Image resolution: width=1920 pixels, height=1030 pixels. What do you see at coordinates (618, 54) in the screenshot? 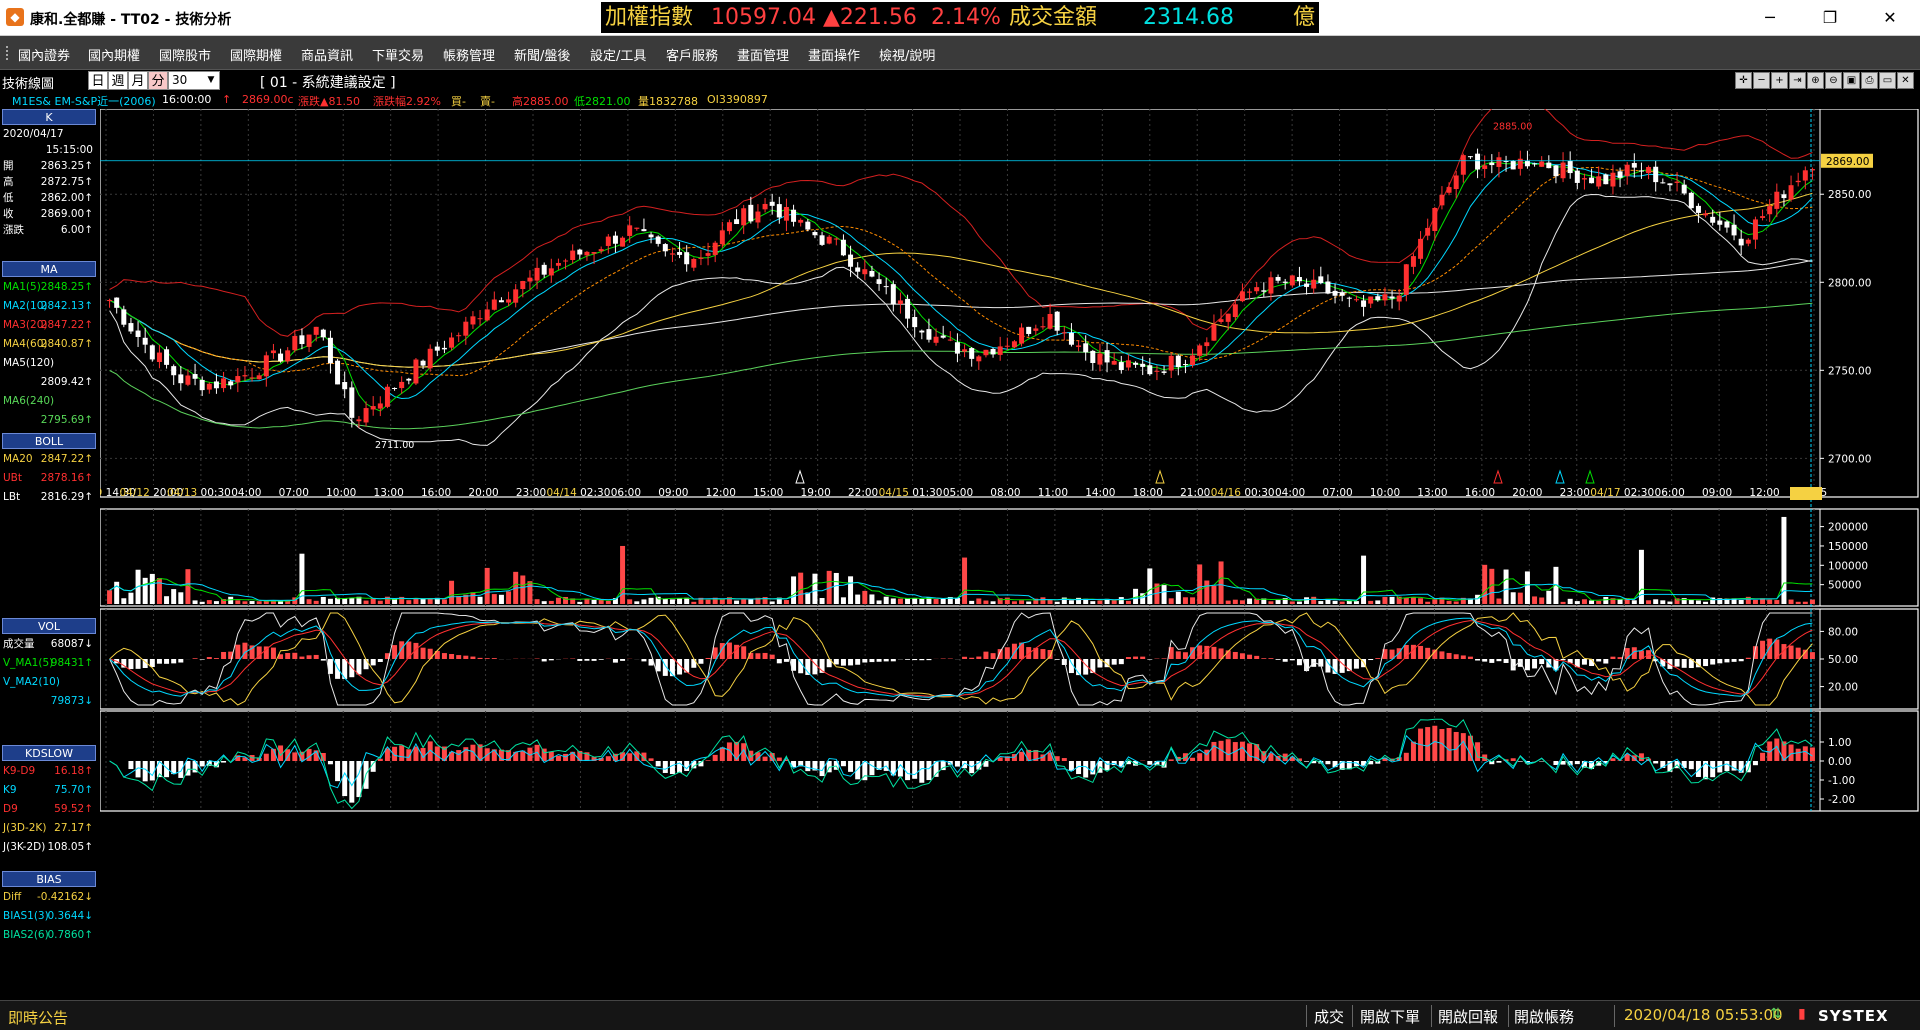
I see `menu-settings-tools: 設定/工具` at bounding box center [618, 54].